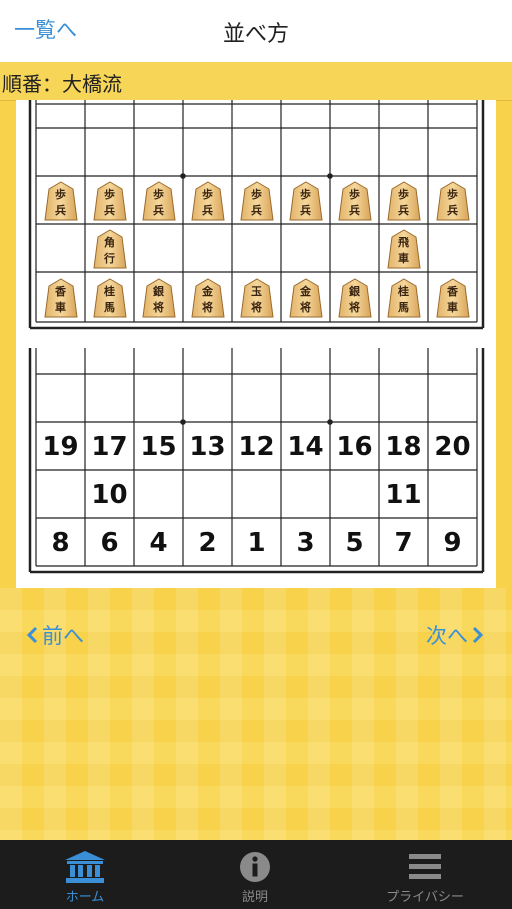  Describe the element at coordinates (85, 867) in the screenshot. I see `bank-icon` at that location.